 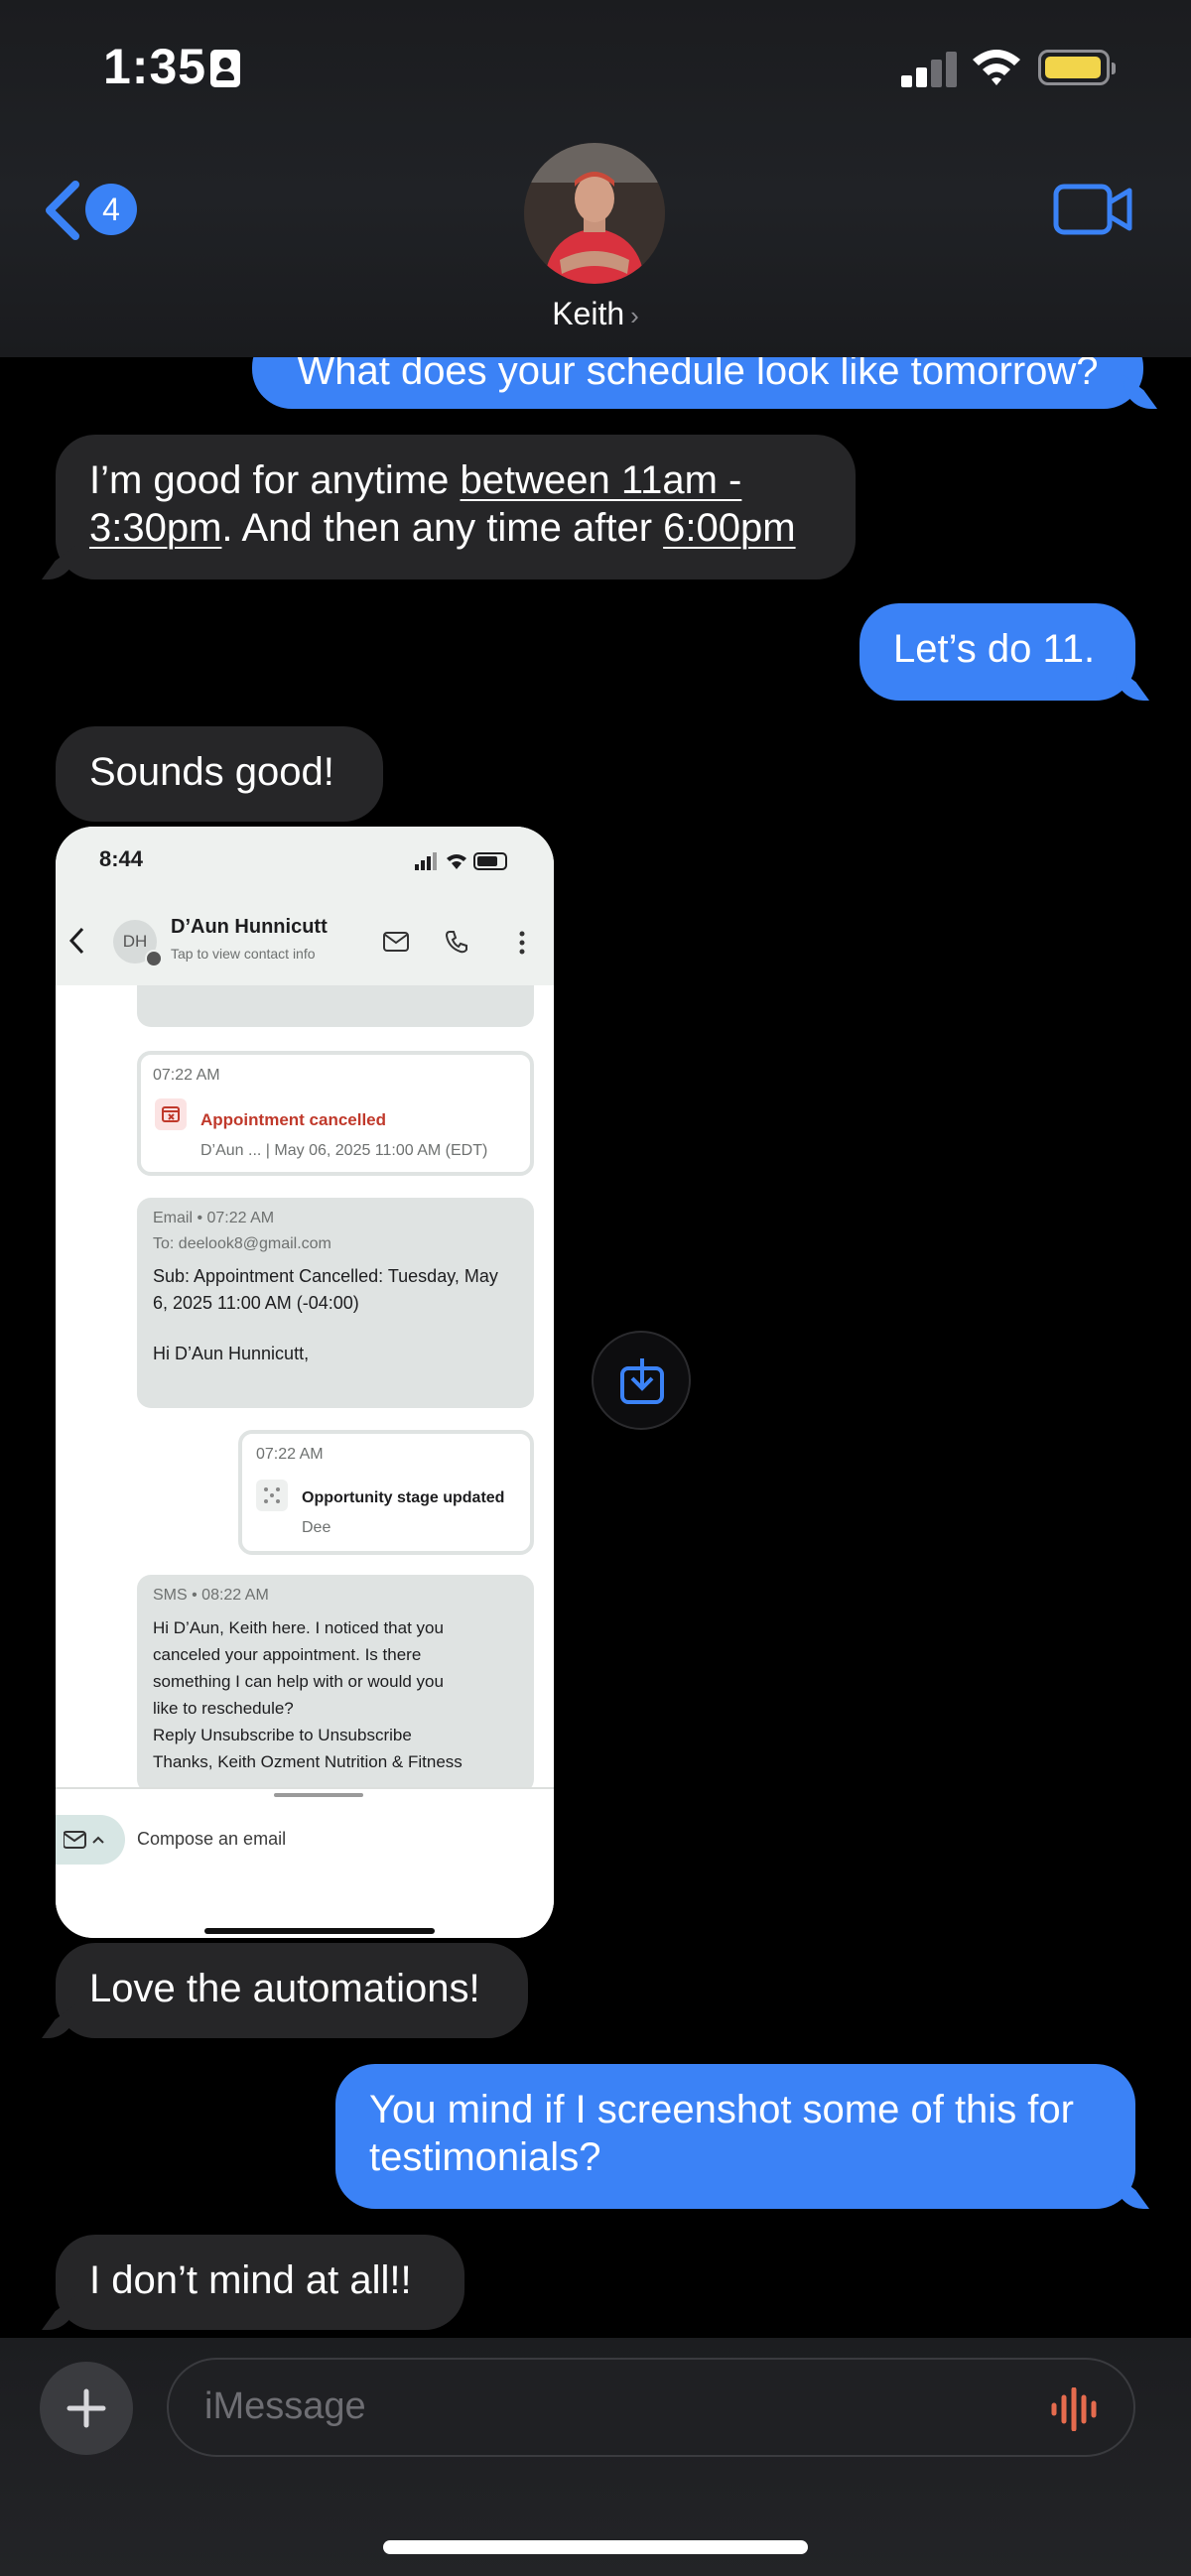 I want to click on card-title: Opportunity stage updated, so click(x=404, y=1497).